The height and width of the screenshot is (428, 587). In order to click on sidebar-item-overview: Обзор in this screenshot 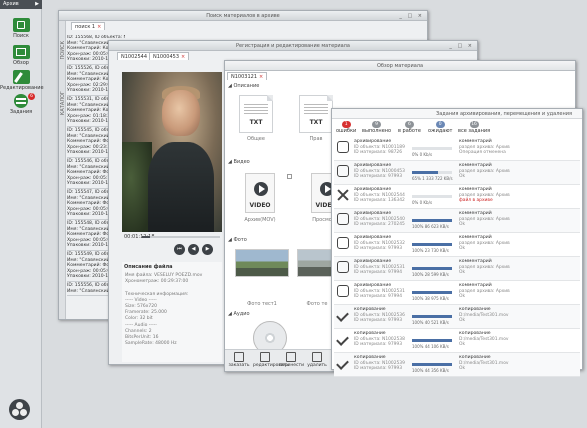, I will do `click(21, 55)`.